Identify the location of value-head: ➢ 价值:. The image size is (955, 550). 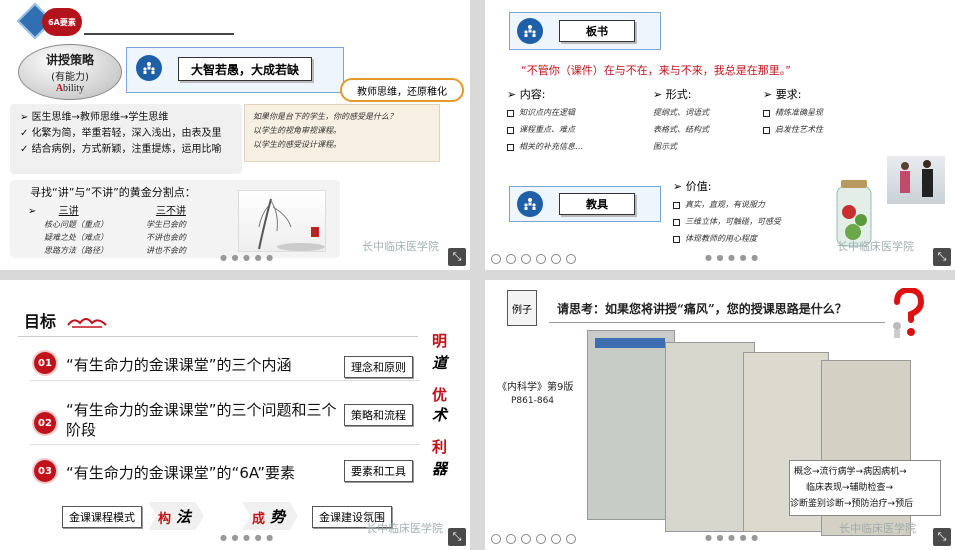
(692, 186).